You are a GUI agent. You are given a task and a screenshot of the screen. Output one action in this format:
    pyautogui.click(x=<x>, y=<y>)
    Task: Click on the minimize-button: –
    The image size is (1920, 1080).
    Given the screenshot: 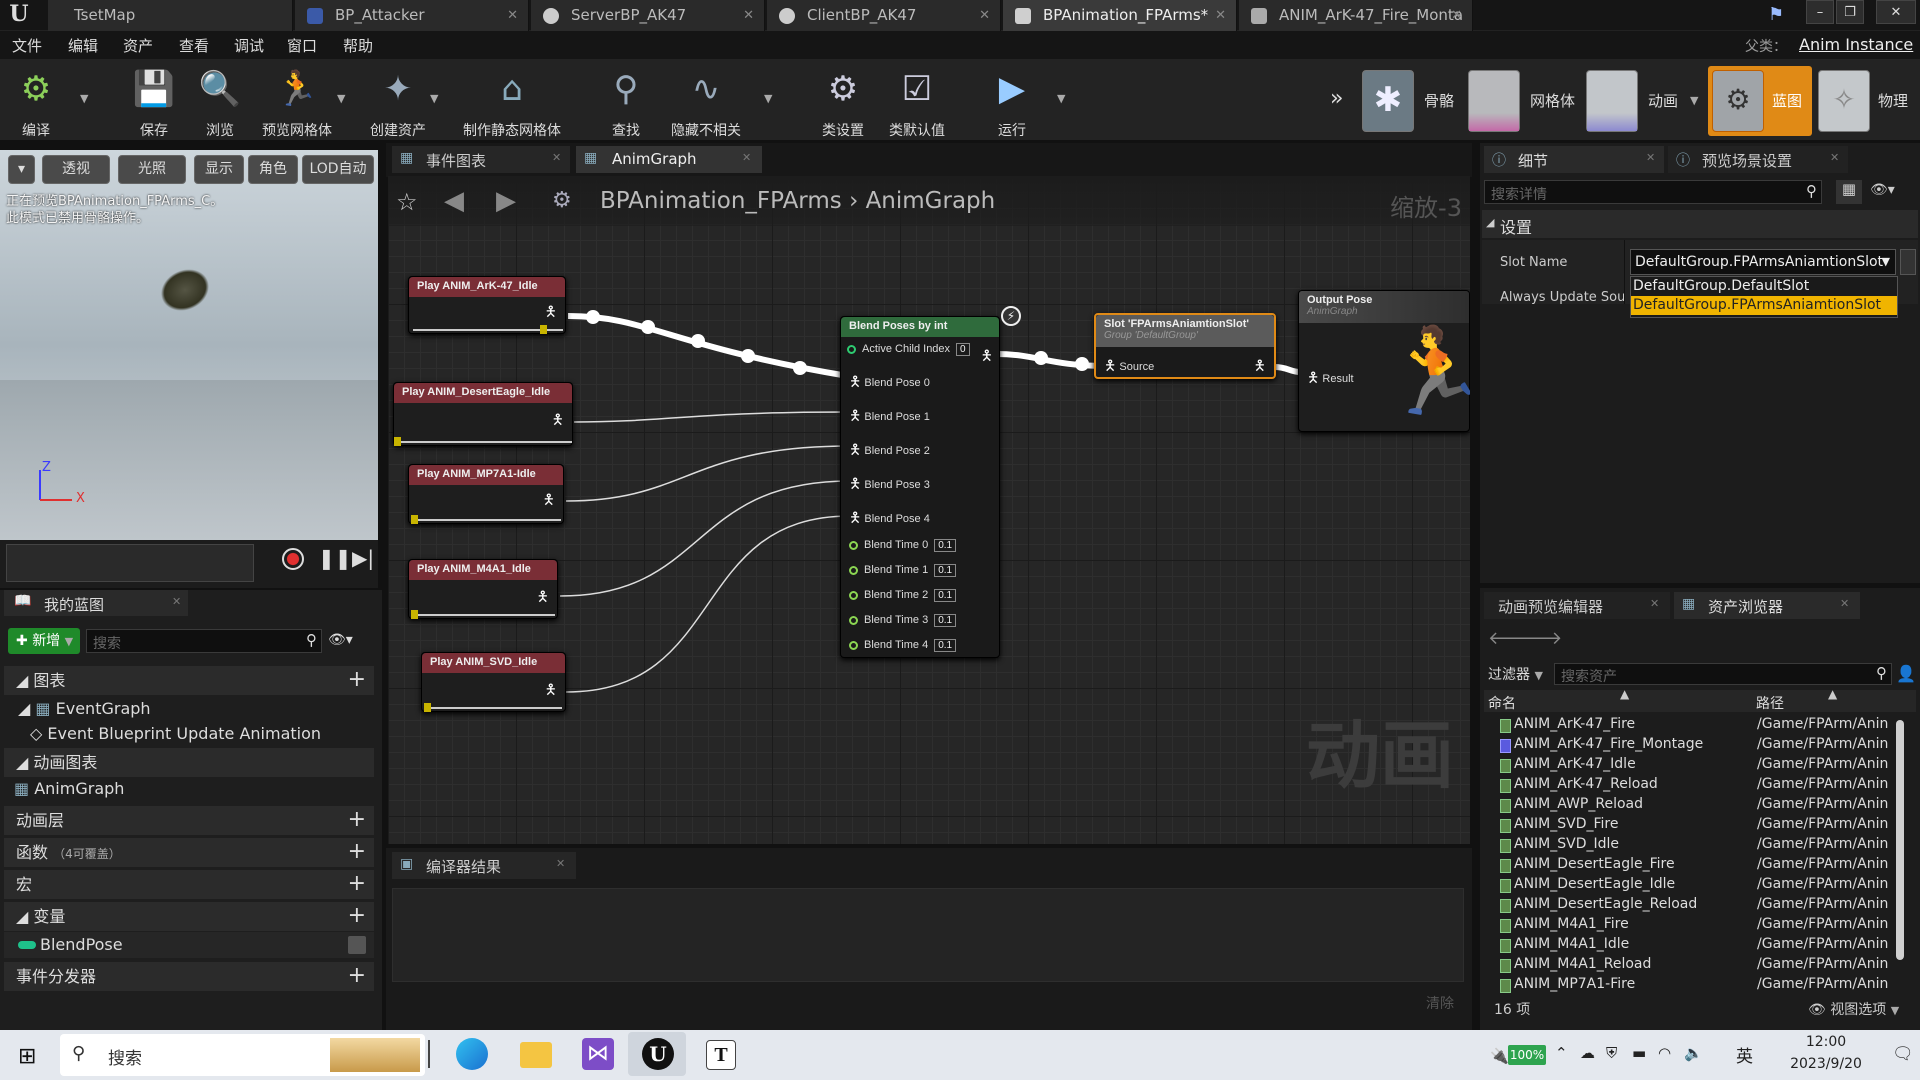 What is the action you would take?
    pyautogui.click(x=1820, y=12)
    